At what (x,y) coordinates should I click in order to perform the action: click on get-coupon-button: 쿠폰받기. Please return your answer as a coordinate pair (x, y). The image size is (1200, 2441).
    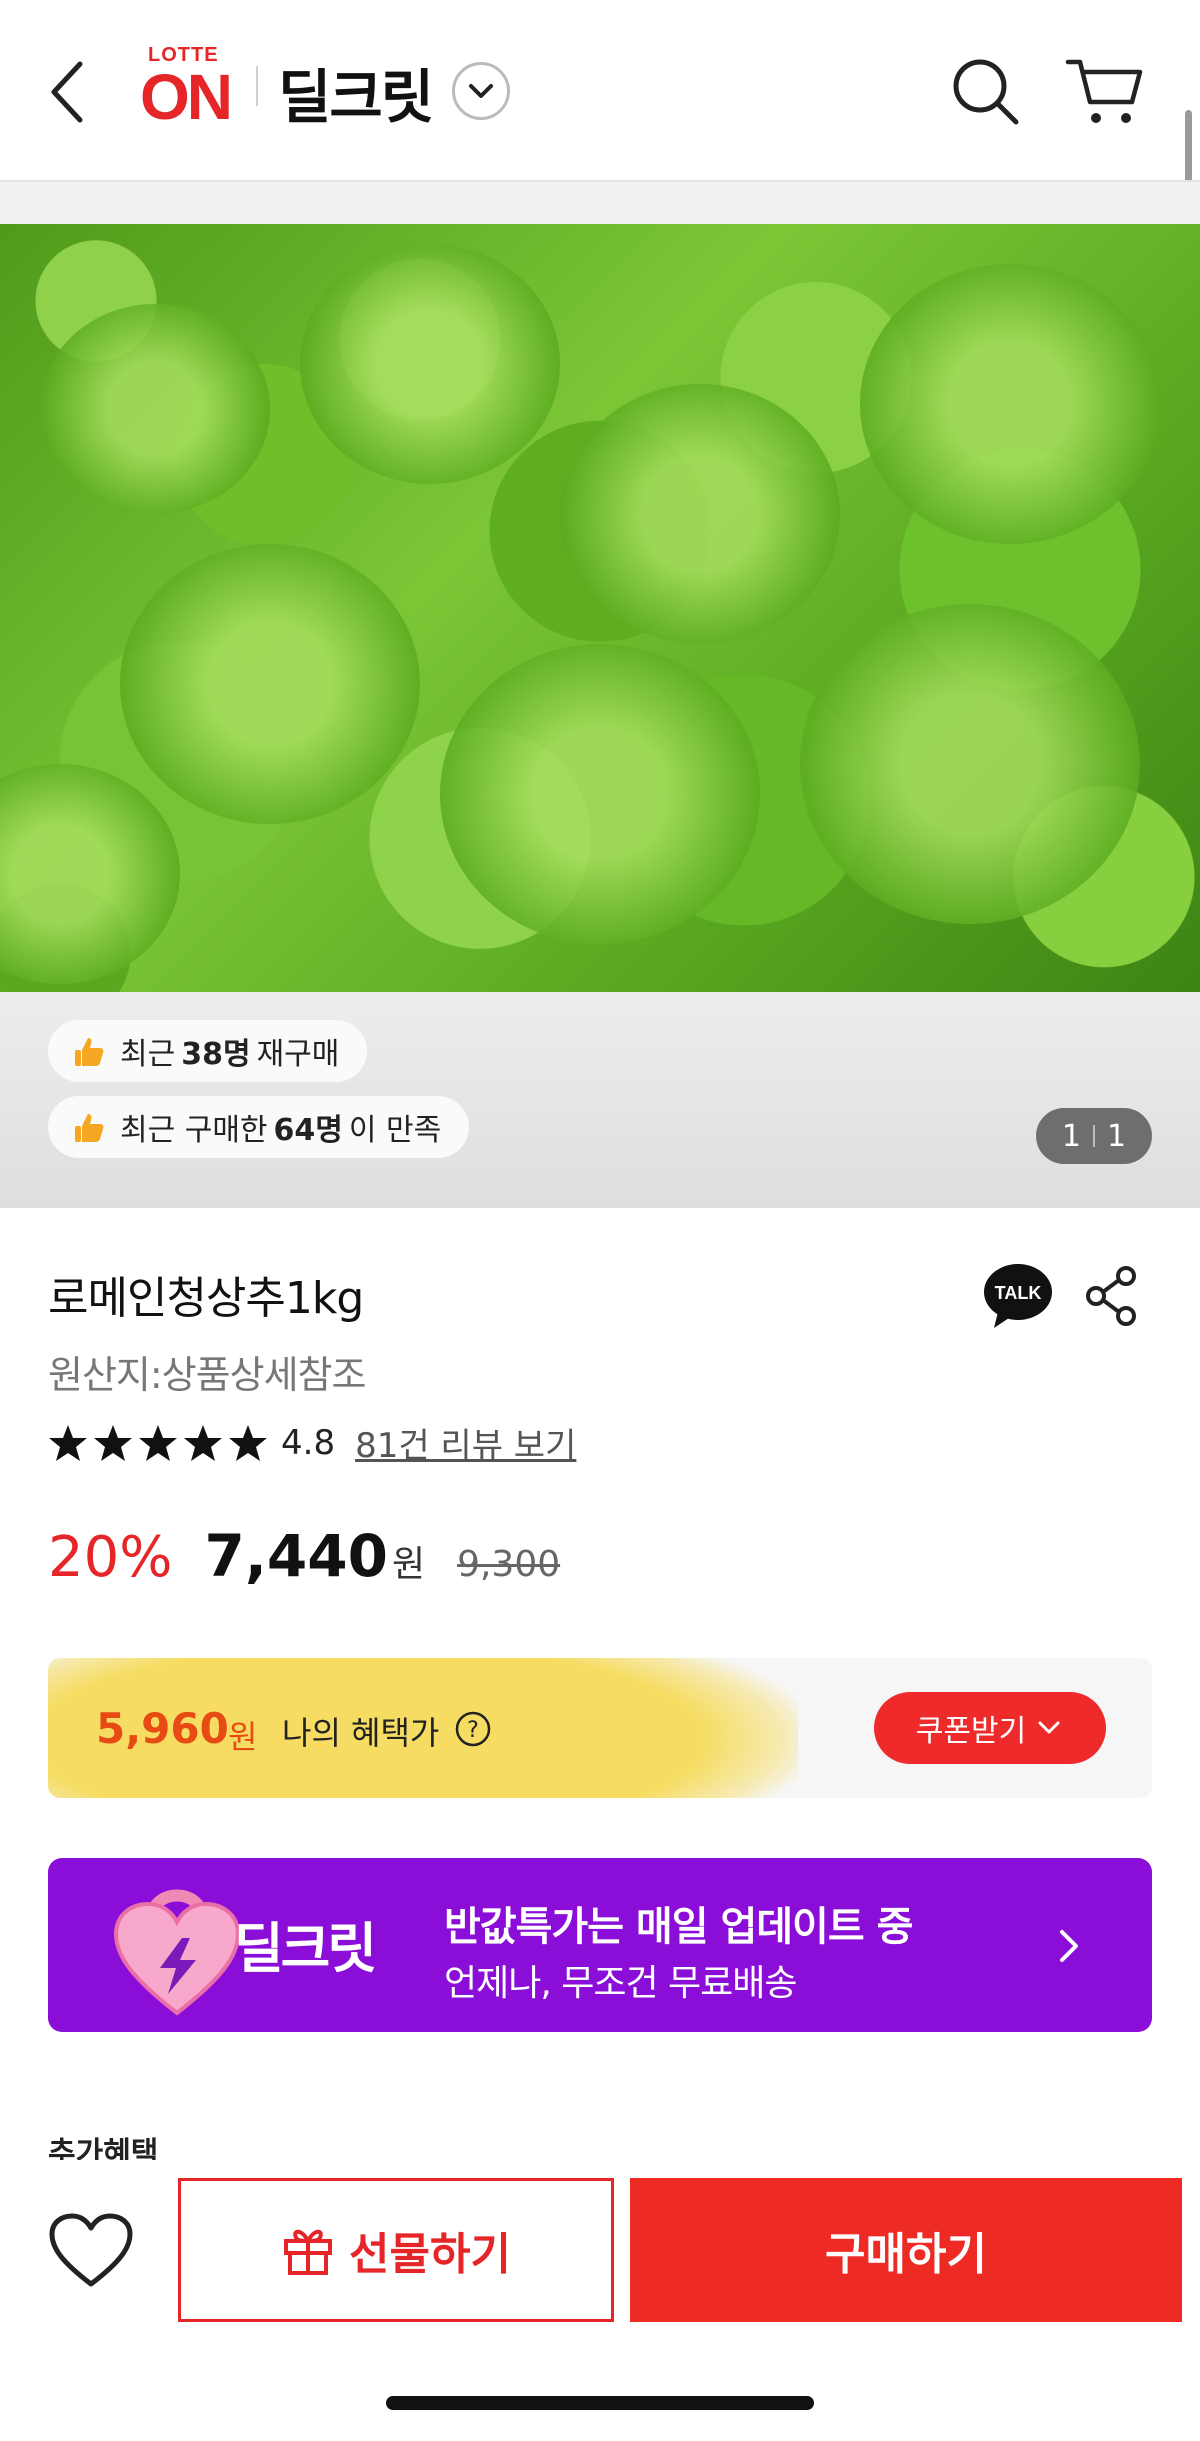
    Looking at the image, I should click on (990, 1728).